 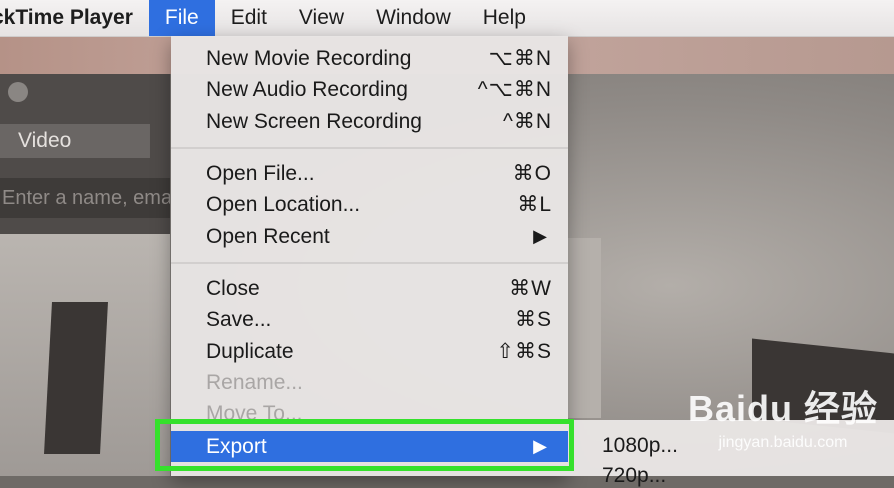 I want to click on window-close-dot, so click(x=18, y=92).